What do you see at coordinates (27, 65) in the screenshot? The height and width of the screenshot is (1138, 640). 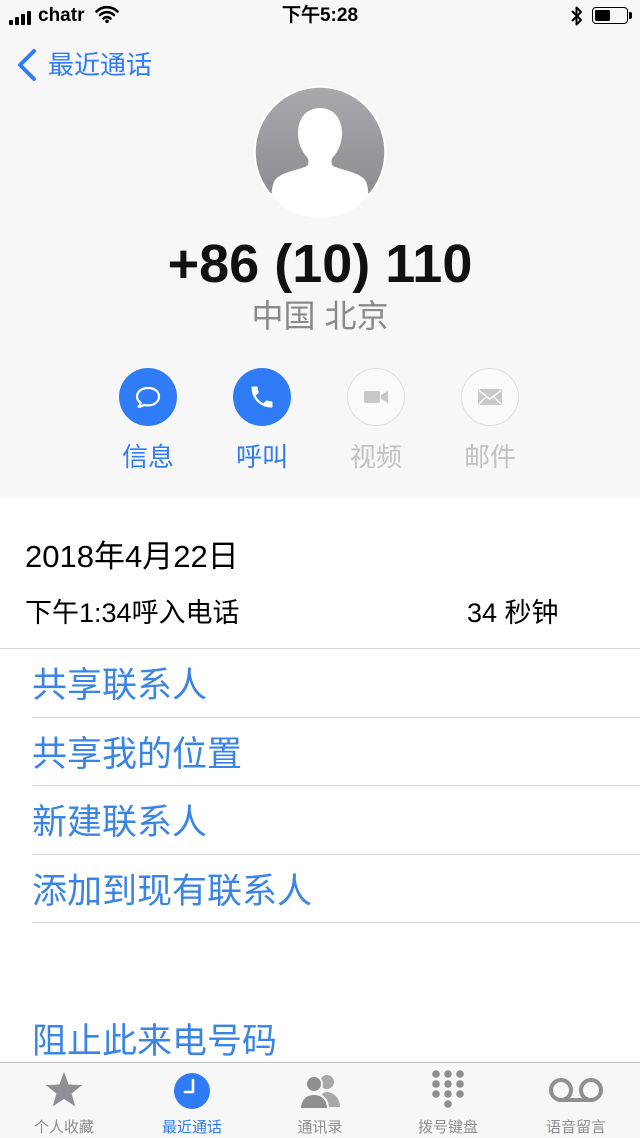 I see `chevron-left-icon` at bounding box center [27, 65].